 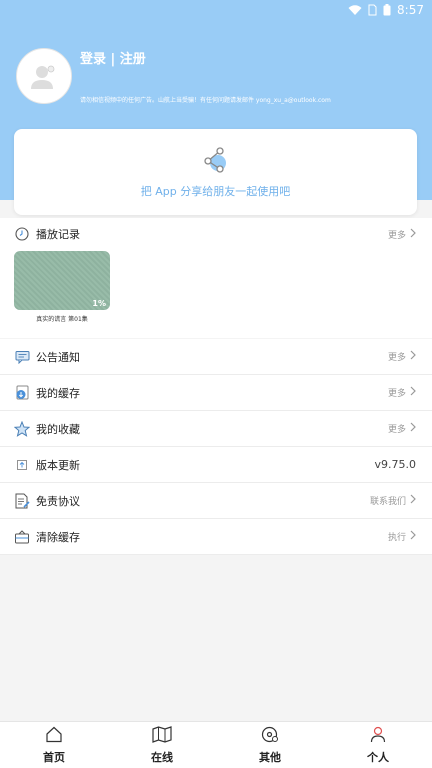 I want to click on play-history-more-link: 更多, so click(x=397, y=234).